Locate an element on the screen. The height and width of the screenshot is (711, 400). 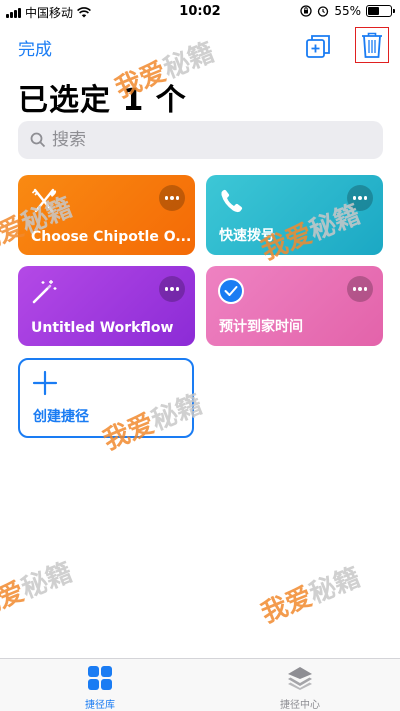
checkmark-icon is located at coordinates (231, 291).